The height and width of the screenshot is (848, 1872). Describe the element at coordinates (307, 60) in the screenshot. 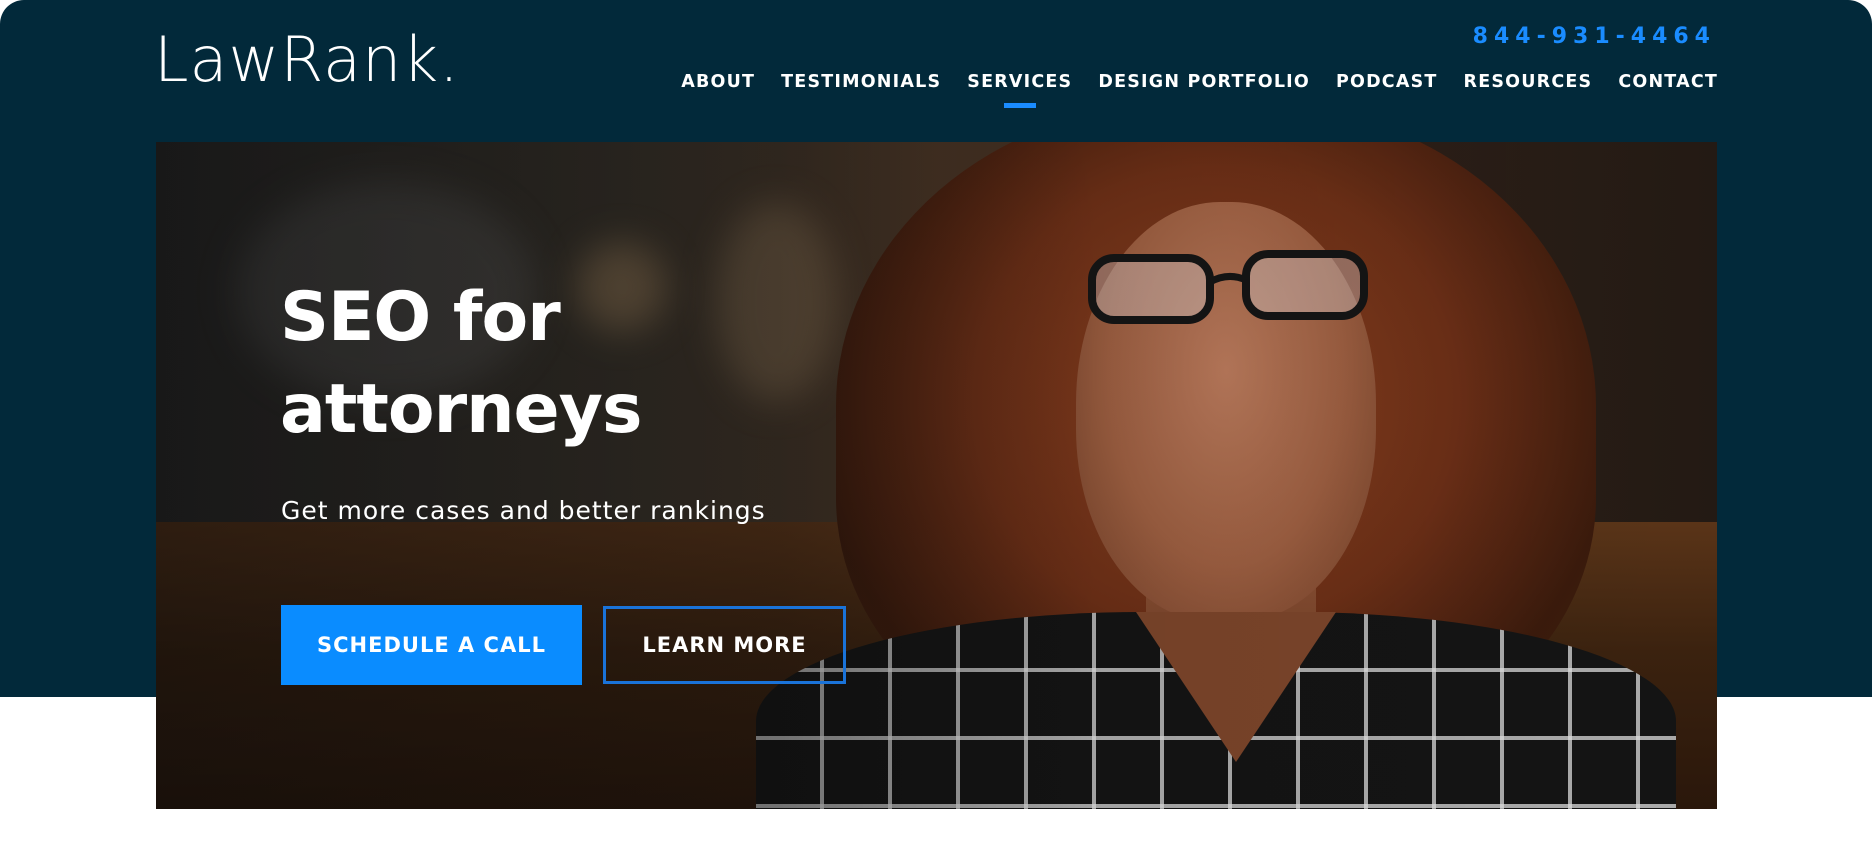

I see `lawrank-logo: LawRank.` at that location.